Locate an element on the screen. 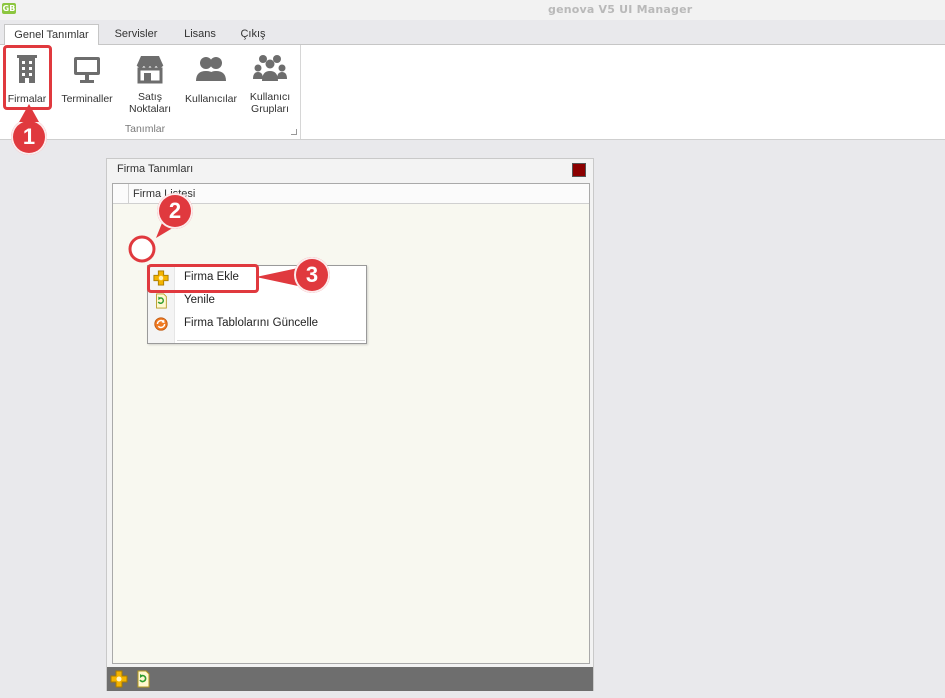 The width and height of the screenshot is (945, 698). monitor-icon is located at coordinates (87, 70).